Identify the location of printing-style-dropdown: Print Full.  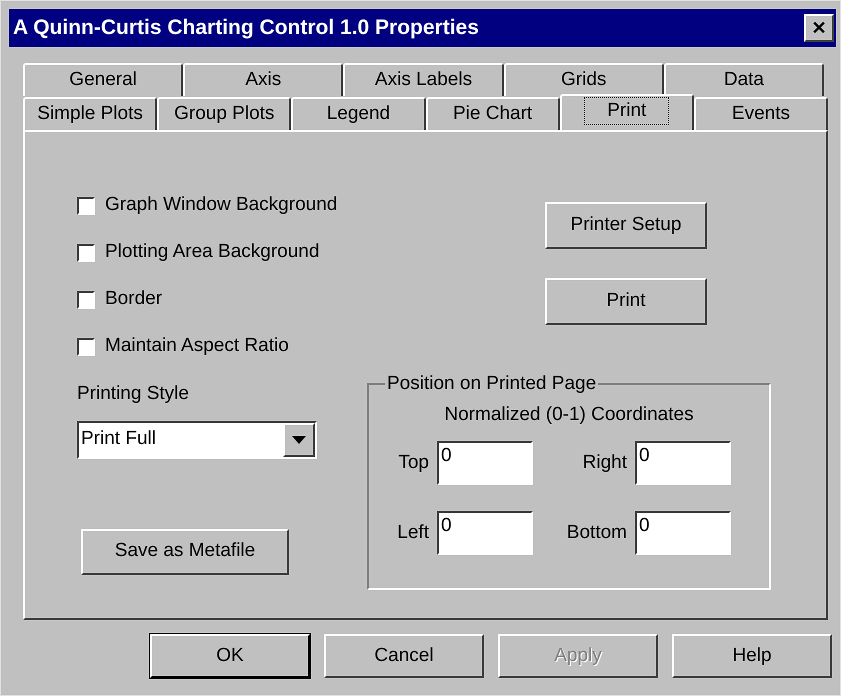
(197, 439).